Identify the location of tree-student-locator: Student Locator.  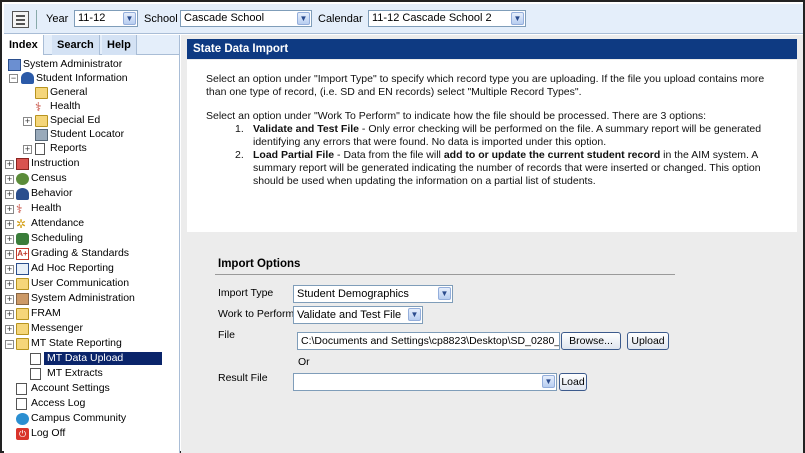
(87, 134).